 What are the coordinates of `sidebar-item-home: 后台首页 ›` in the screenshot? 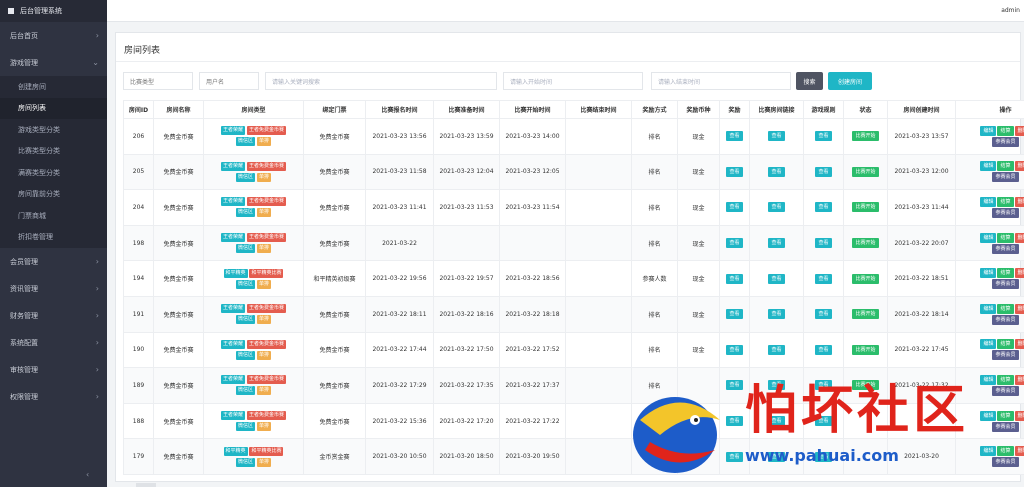 It's located at (53, 35).